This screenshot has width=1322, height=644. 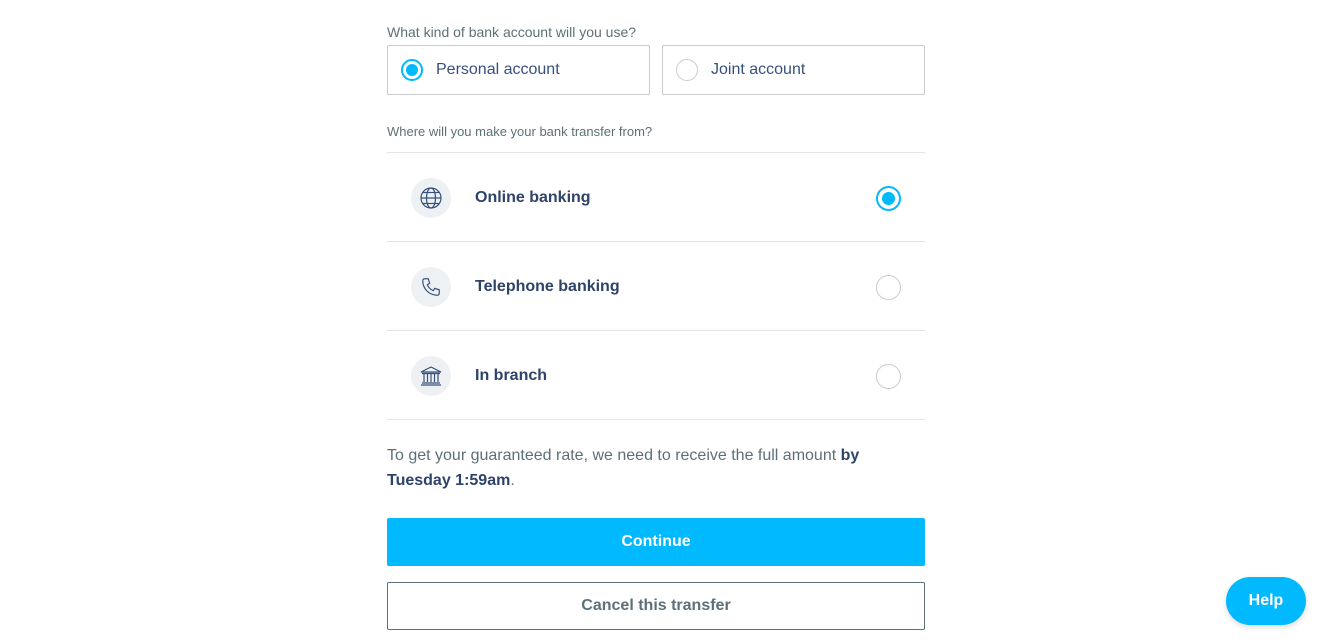 What do you see at coordinates (656, 375) in the screenshot?
I see `method-in-branch: In branch` at bounding box center [656, 375].